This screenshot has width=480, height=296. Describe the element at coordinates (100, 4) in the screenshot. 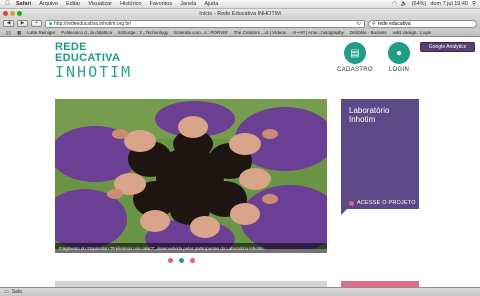

I see `menu-visualizar: Visualizar` at that location.